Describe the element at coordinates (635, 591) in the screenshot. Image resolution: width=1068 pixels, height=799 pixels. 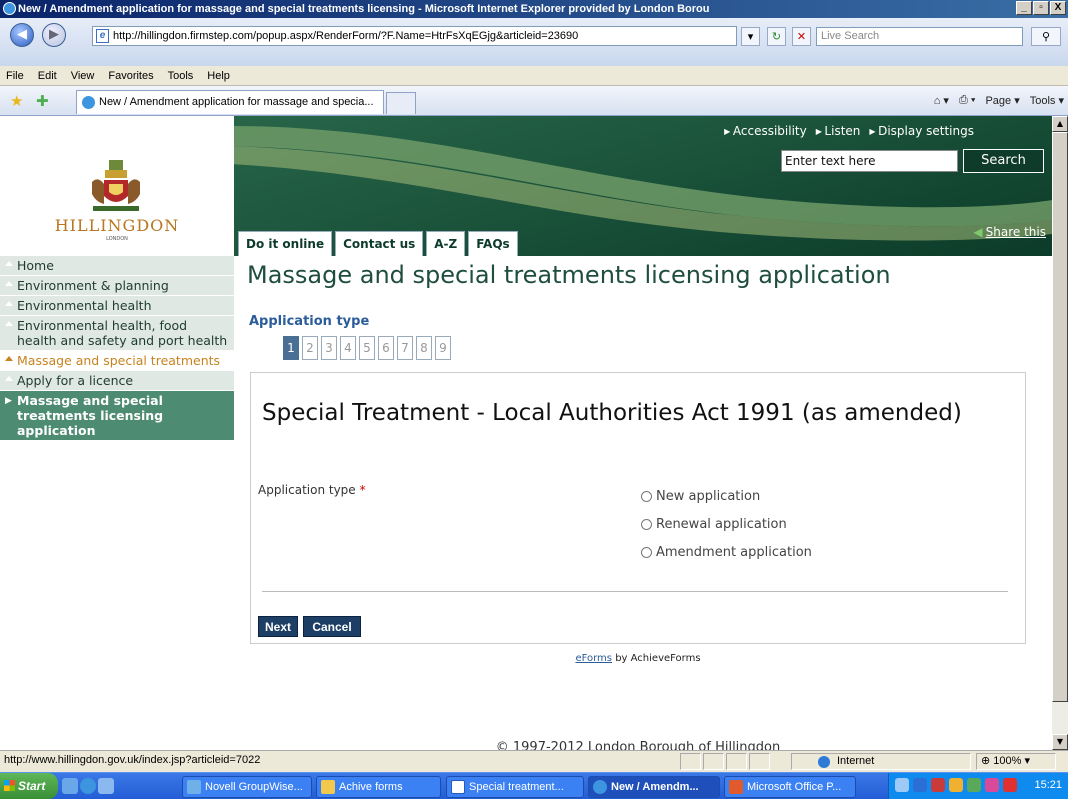
I see `form-divider` at that location.